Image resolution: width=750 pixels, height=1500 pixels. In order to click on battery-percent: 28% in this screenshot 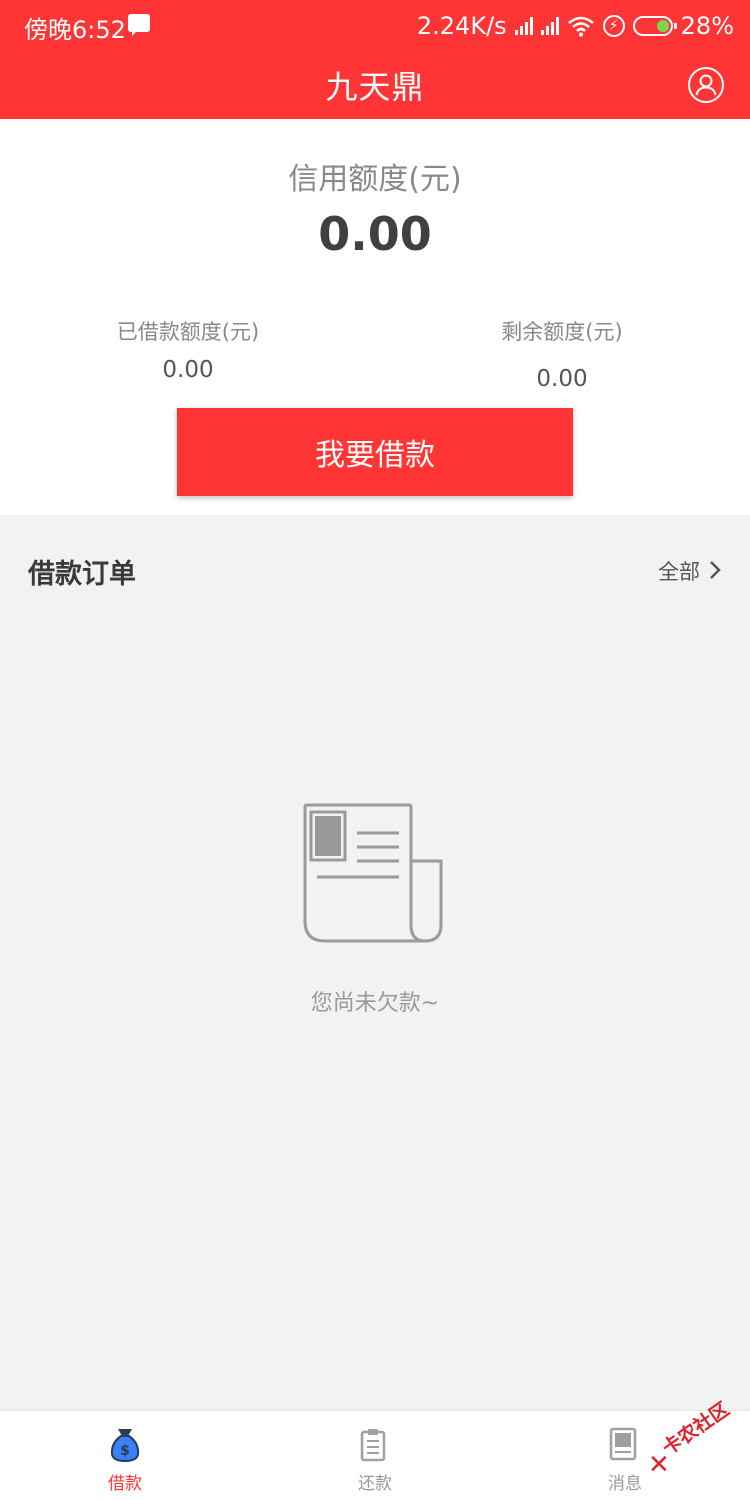, I will do `click(707, 26)`.